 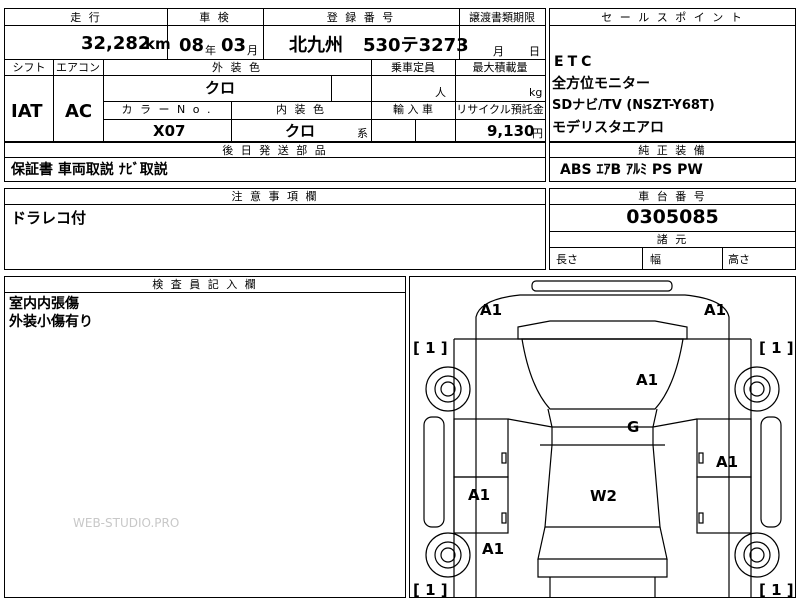 I want to click on transfer-month-unit: 月, so click(x=498, y=51).